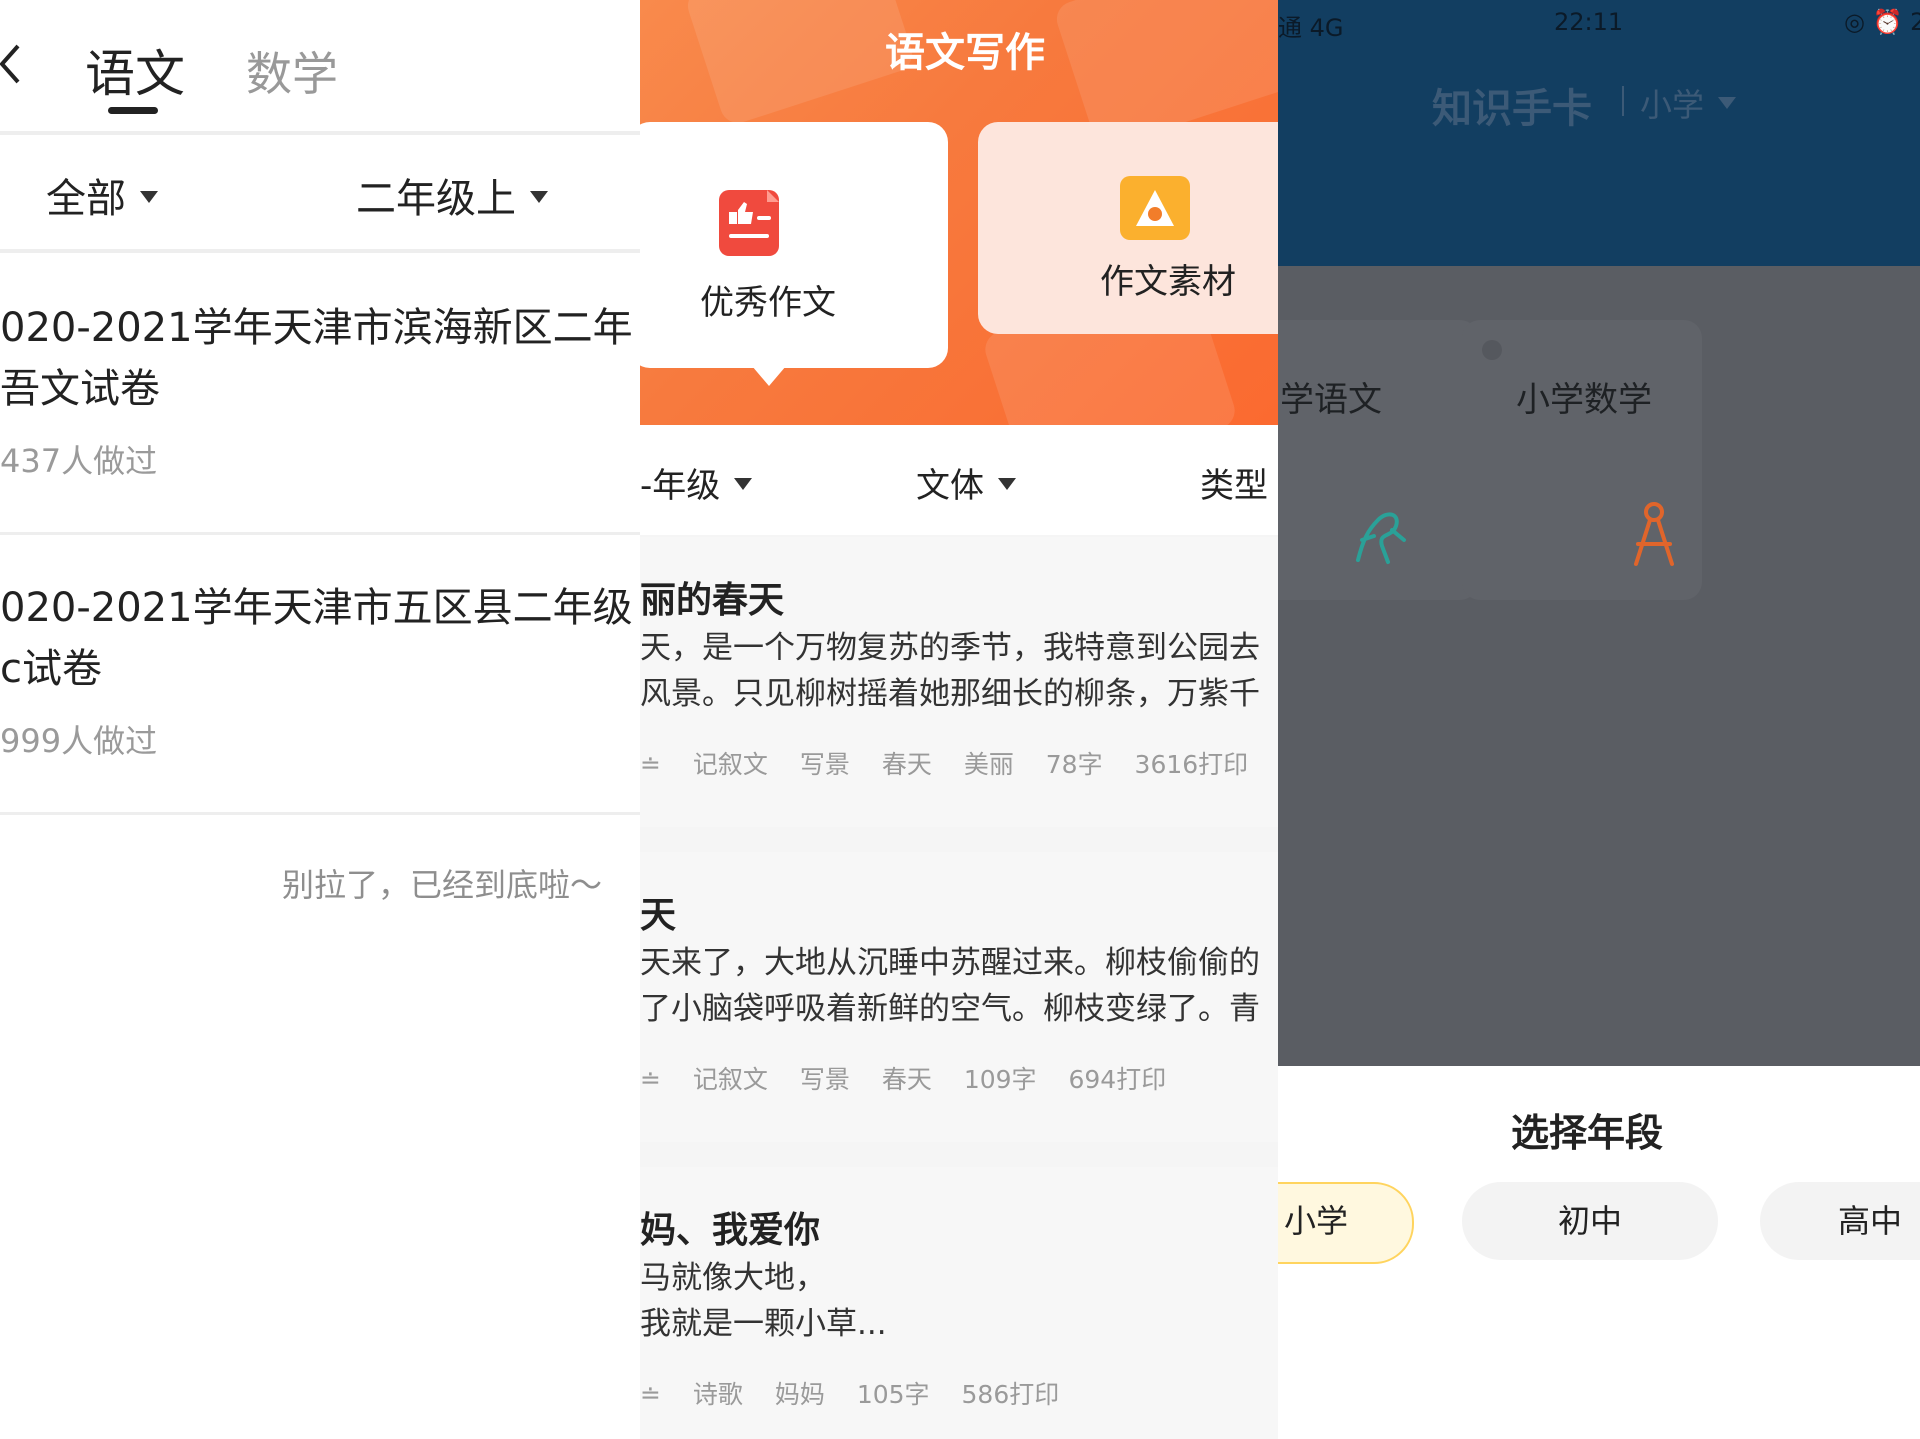  I want to click on end-of-list-text: 别拉了，已经到底啦～, so click(442, 885).